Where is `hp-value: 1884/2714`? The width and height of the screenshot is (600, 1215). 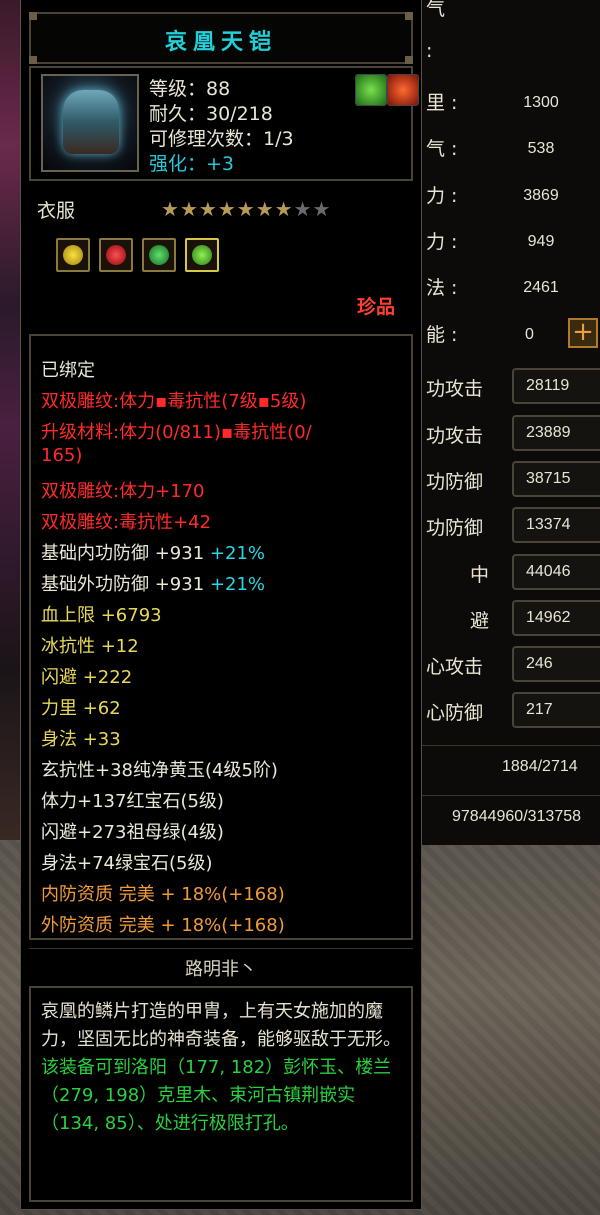 hp-value: 1884/2714 is located at coordinates (540, 766).